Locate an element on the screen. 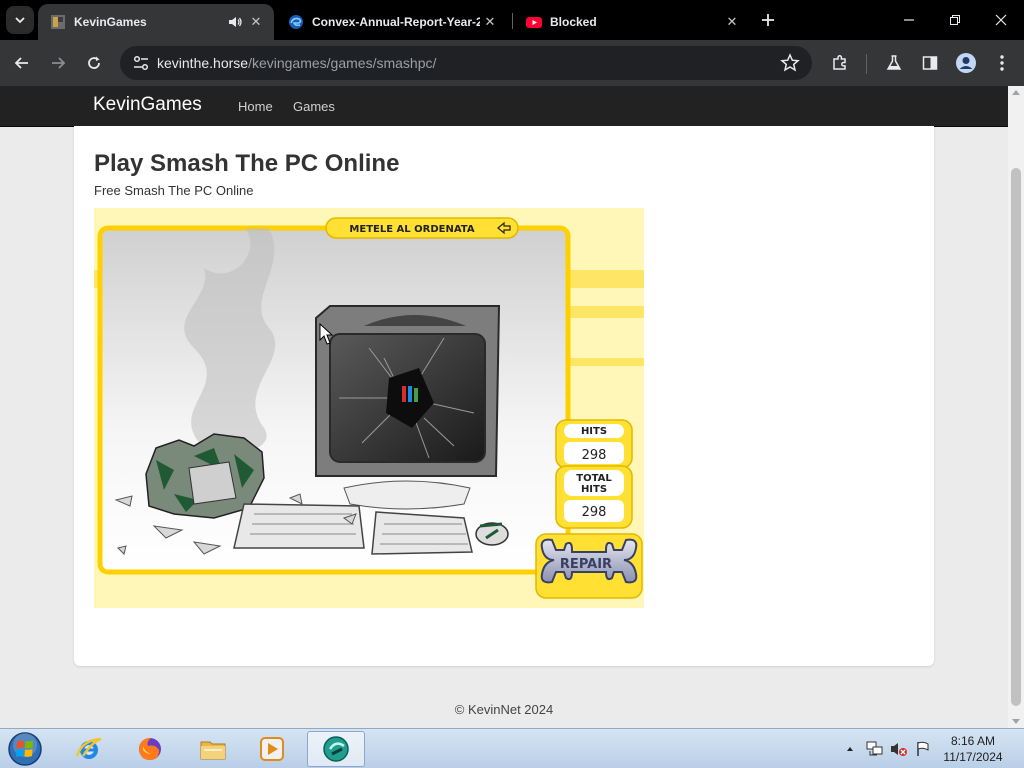 Image resolution: width=1024 pixels, height=768 pixels. tray-volume-muted is located at coordinates (899, 748).